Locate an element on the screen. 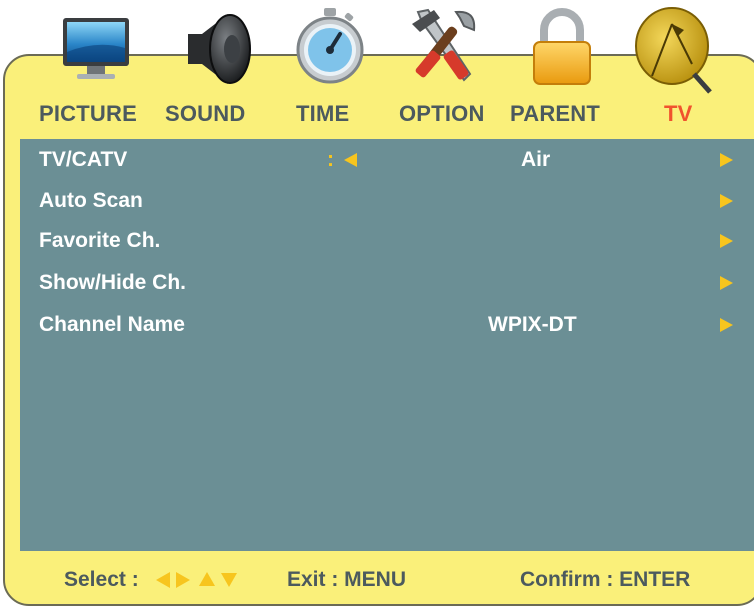  menu-row-show-hide-ch: Show/Hide Ch. is located at coordinates (387, 283).